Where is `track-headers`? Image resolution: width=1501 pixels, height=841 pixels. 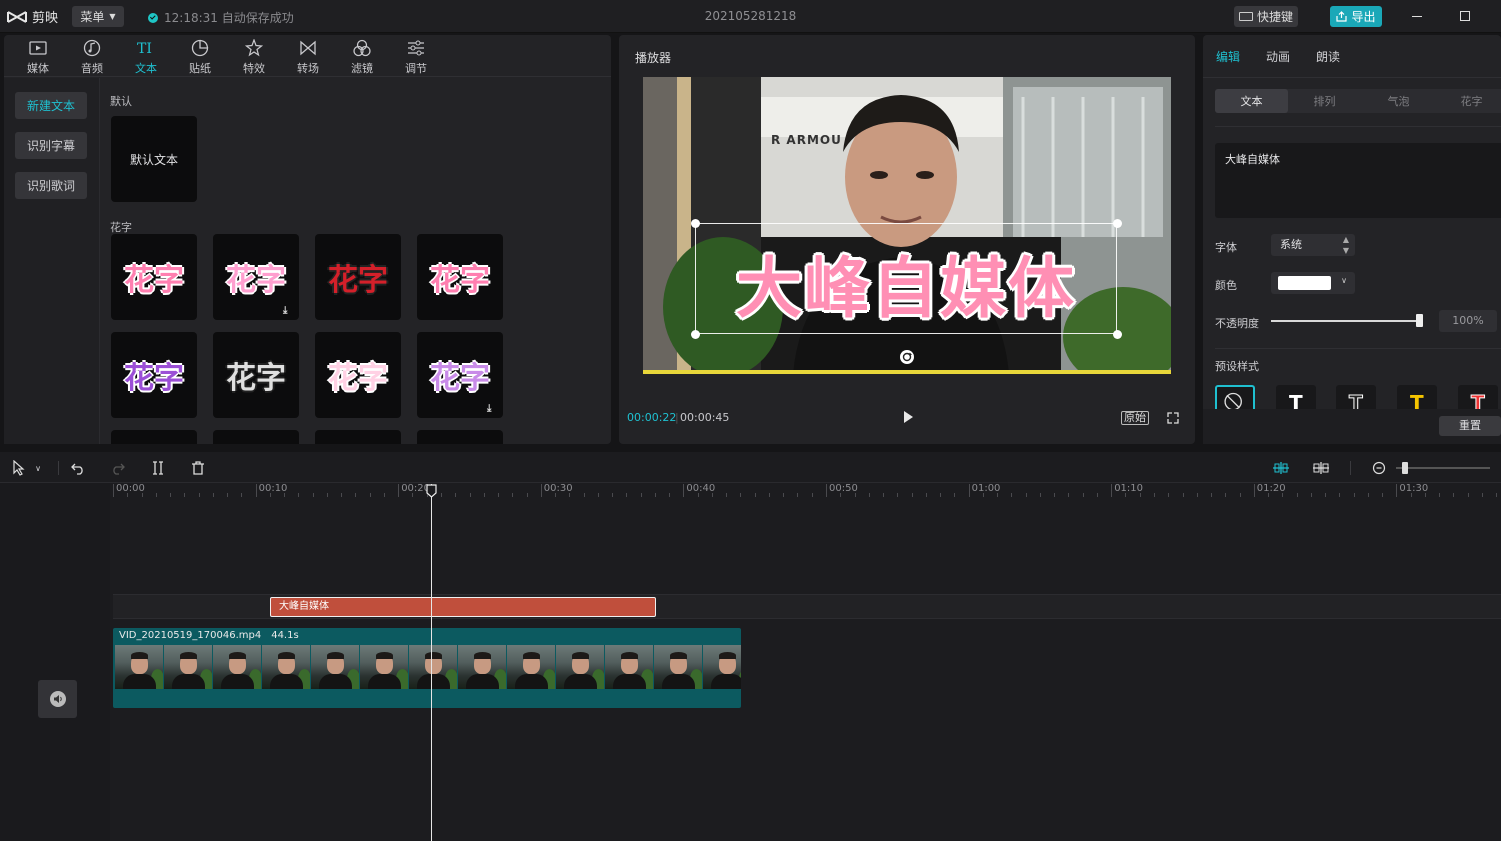
track-headers is located at coordinates (55, 662).